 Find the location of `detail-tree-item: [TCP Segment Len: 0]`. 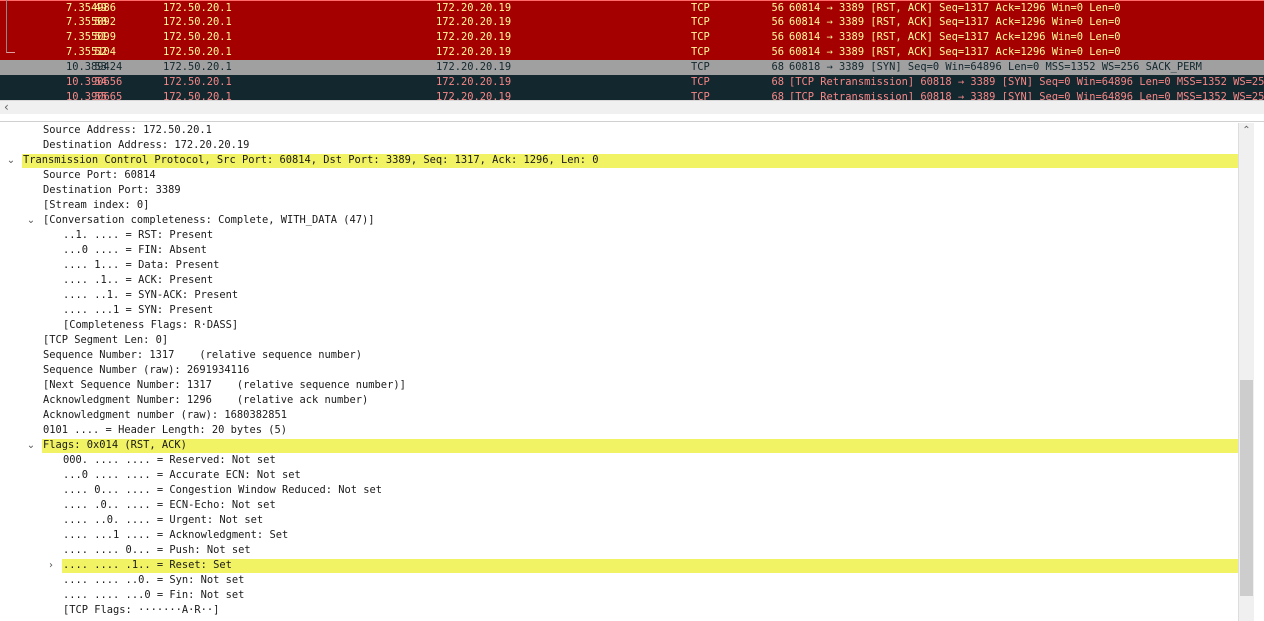

detail-tree-item: [TCP Segment Len: 0] is located at coordinates (619, 340).